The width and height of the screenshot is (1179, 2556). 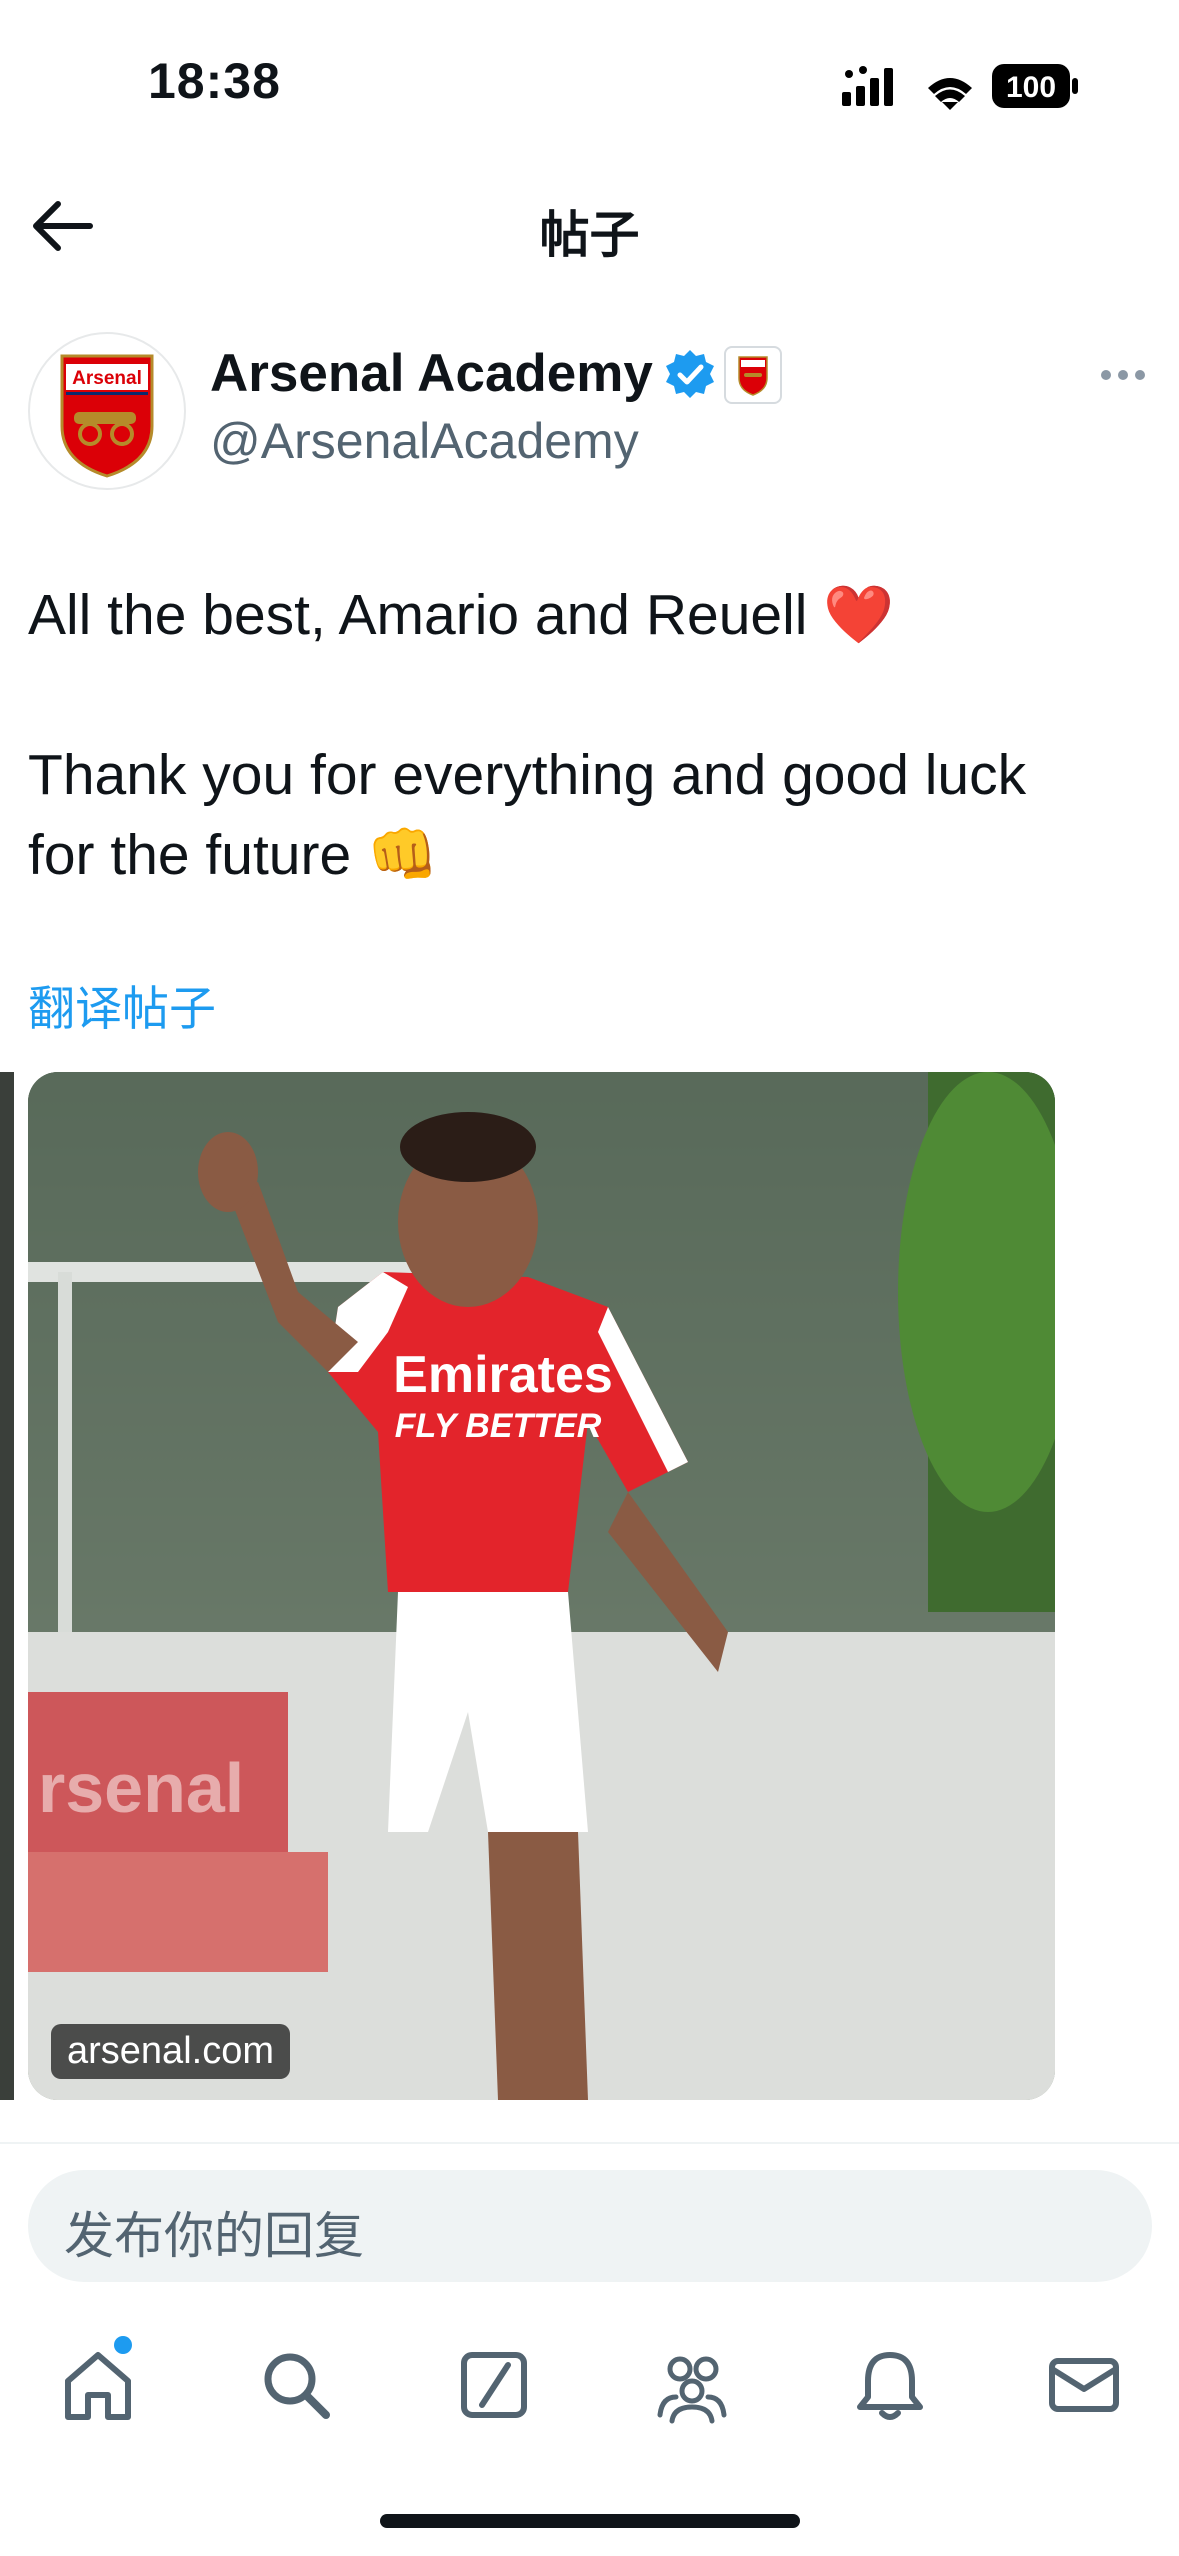 I want to click on arsenal-crest-icon: Arsenal, so click(x=107, y=416).